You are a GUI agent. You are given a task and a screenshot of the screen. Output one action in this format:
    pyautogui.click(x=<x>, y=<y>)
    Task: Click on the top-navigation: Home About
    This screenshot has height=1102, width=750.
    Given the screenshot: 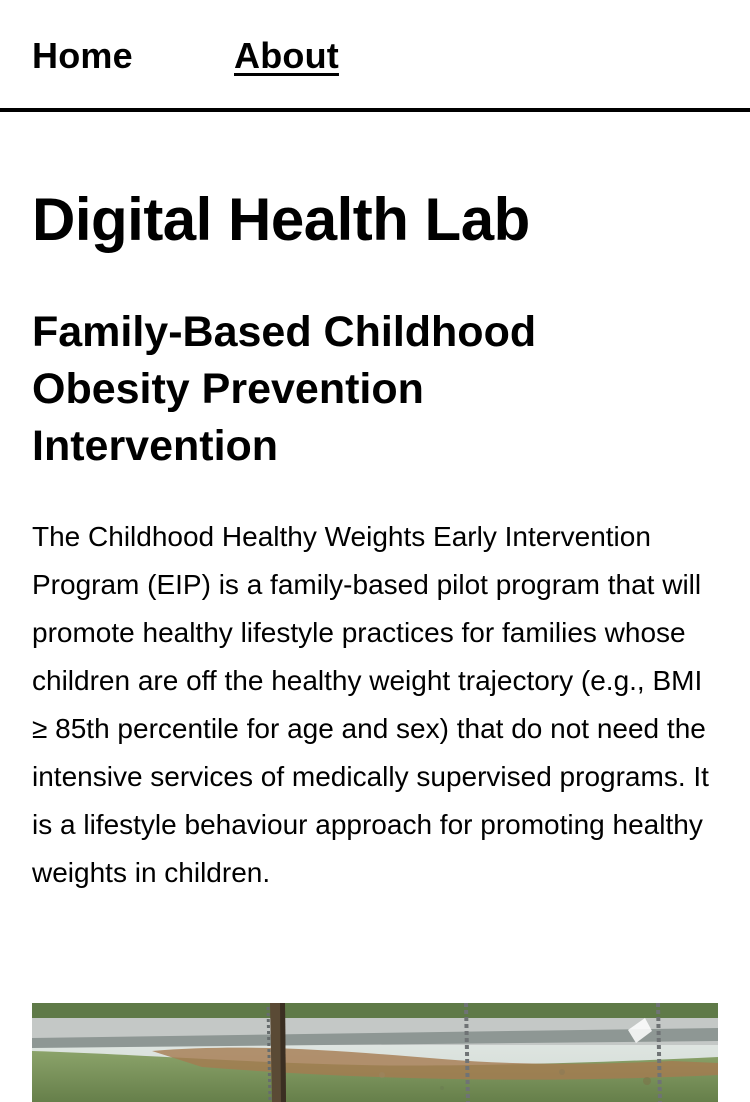 What is the action you would take?
    pyautogui.click(x=375, y=56)
    